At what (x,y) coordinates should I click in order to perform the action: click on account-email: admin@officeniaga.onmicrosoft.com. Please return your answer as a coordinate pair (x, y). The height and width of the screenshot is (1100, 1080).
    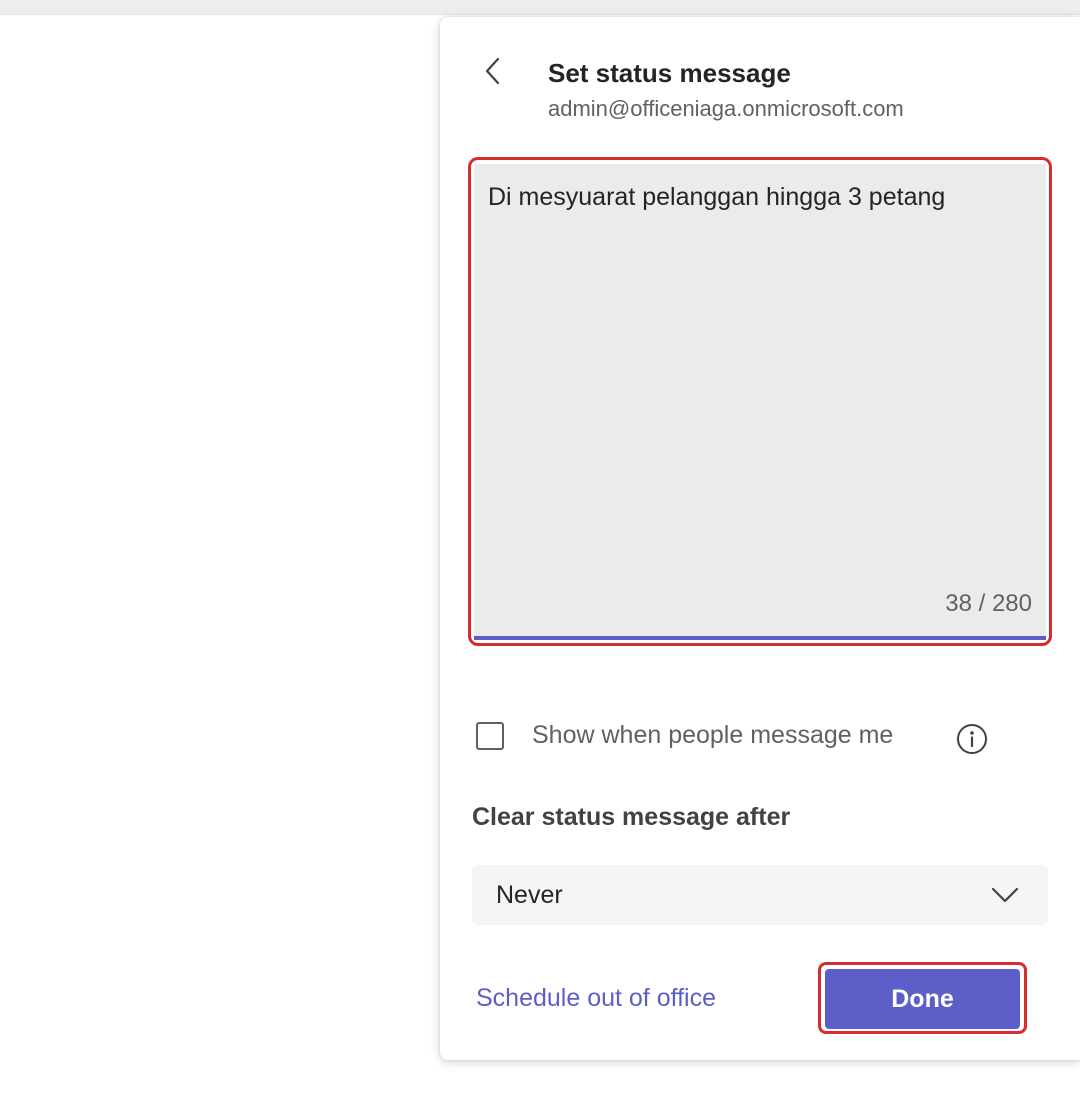
    Looking at the image, I should click on (726, 108).